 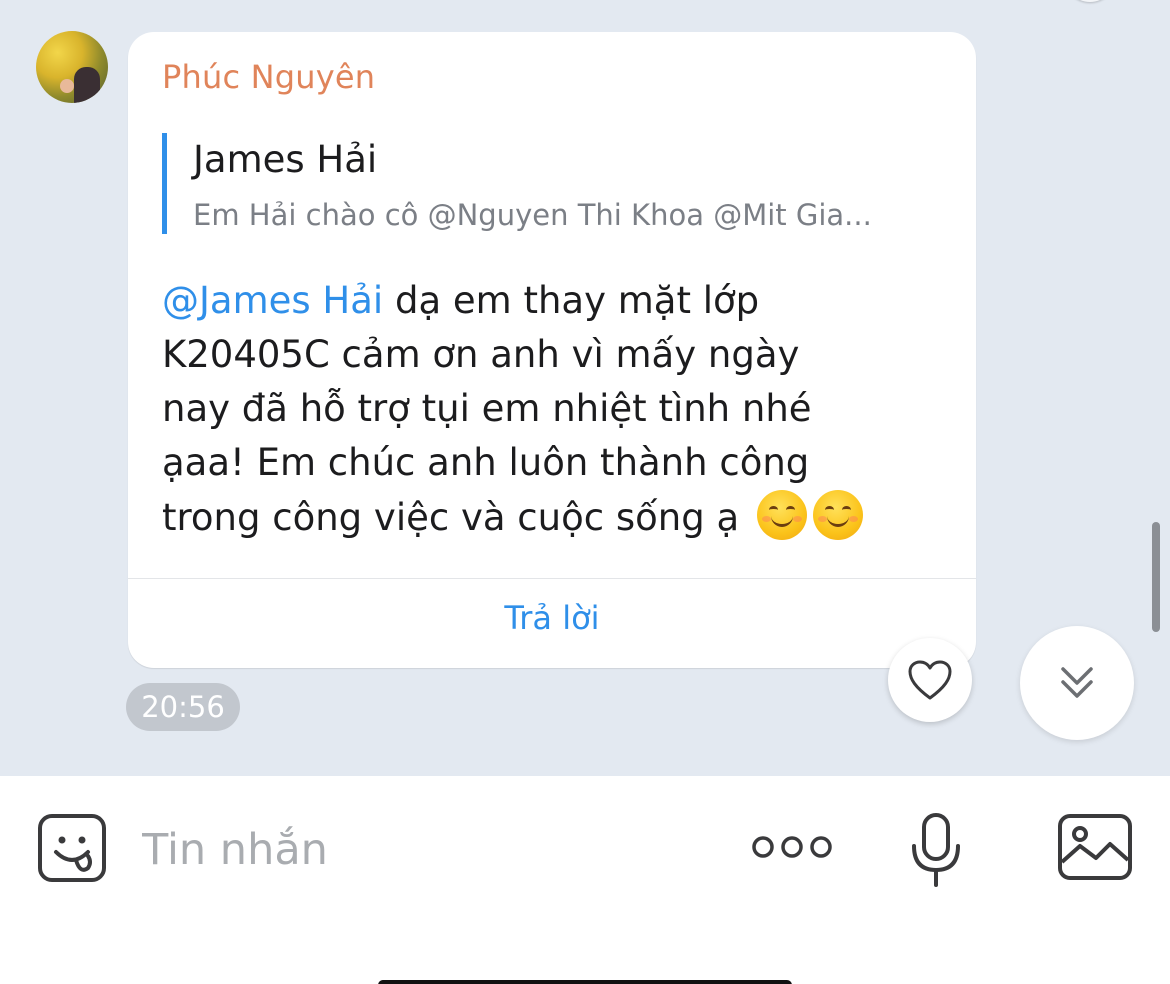 I want to click on image-icon, so click(x=1095, y=847).